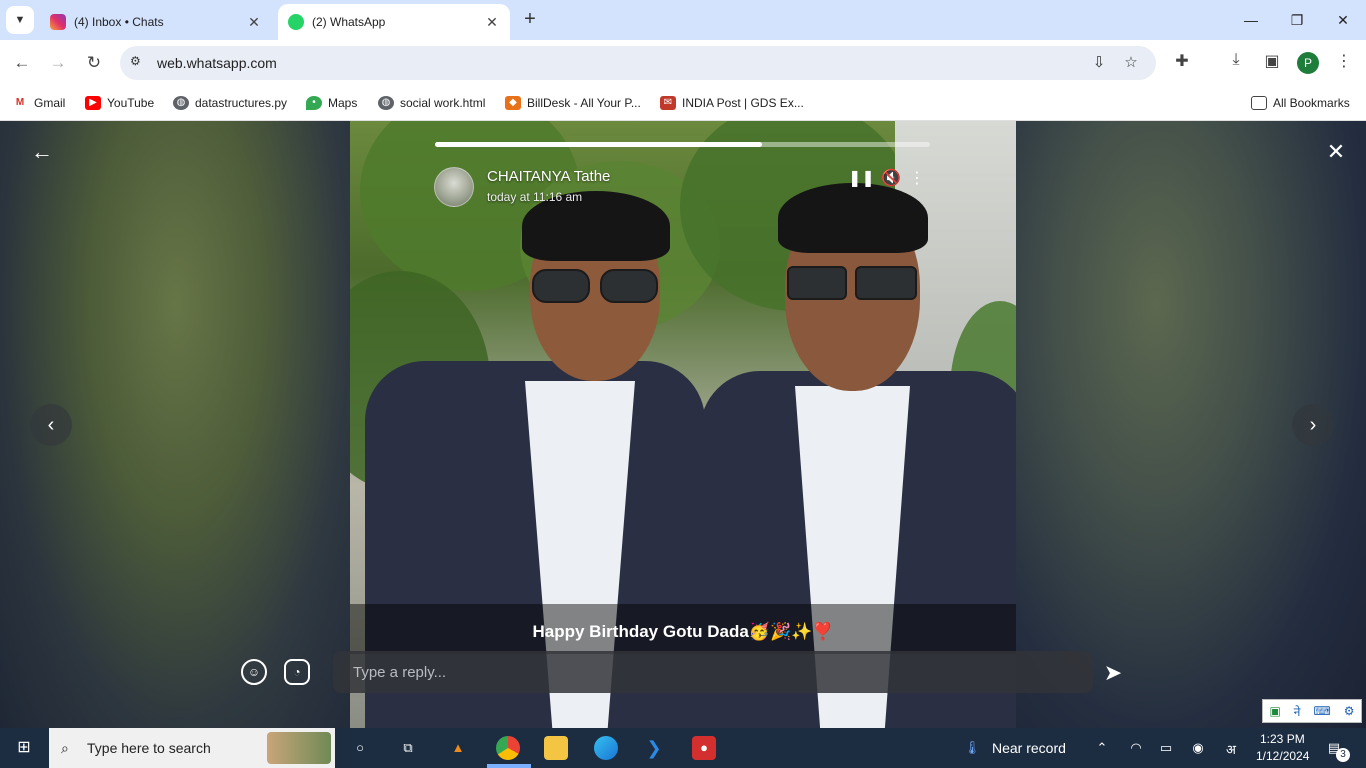 This screenshot has width=1366, height=768. I want to click on bookmark-social-work: ◍ social work.html, so click(431, 103).